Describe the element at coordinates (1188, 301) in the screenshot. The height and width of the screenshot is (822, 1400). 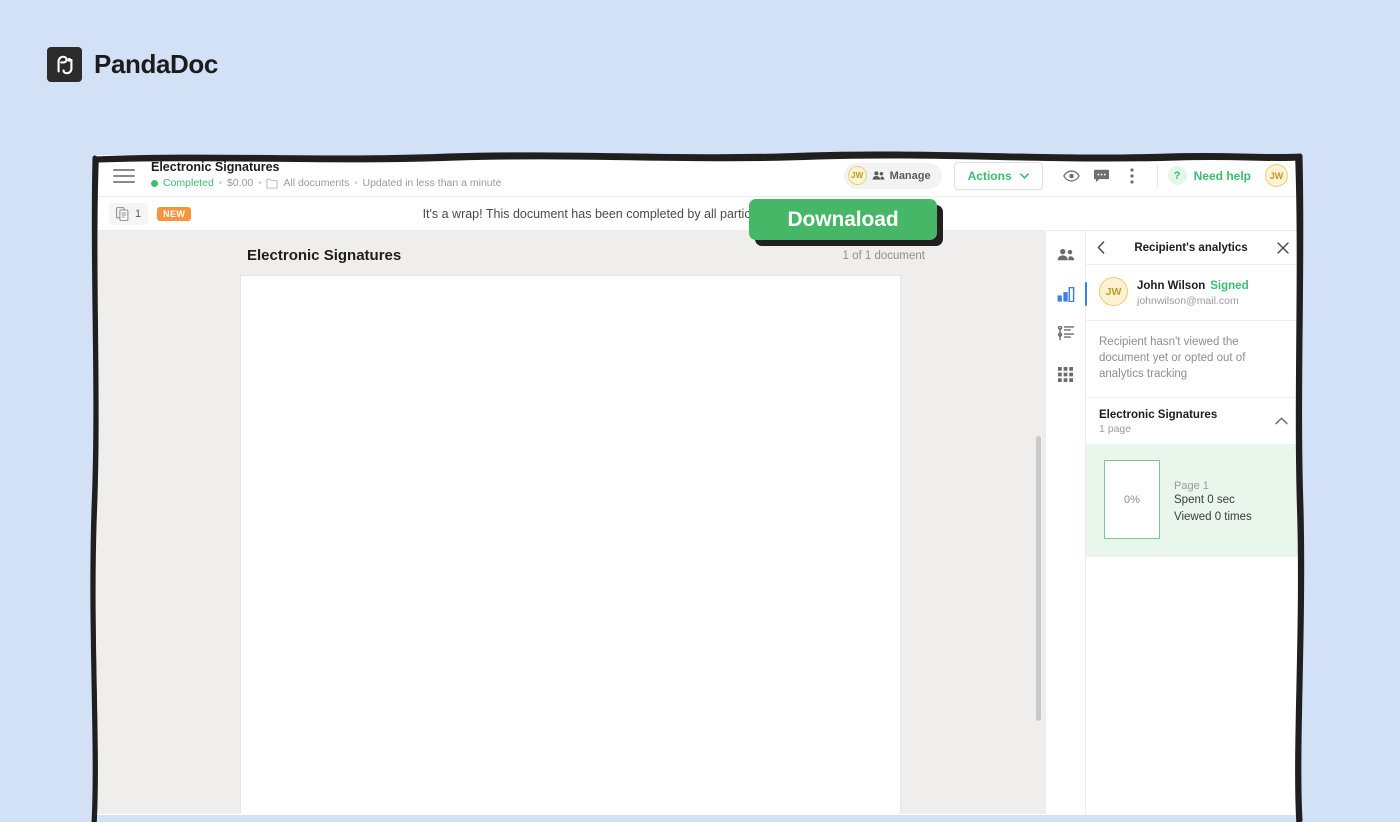
I see `recipient-email: johnwilson@mail.com` at that location.